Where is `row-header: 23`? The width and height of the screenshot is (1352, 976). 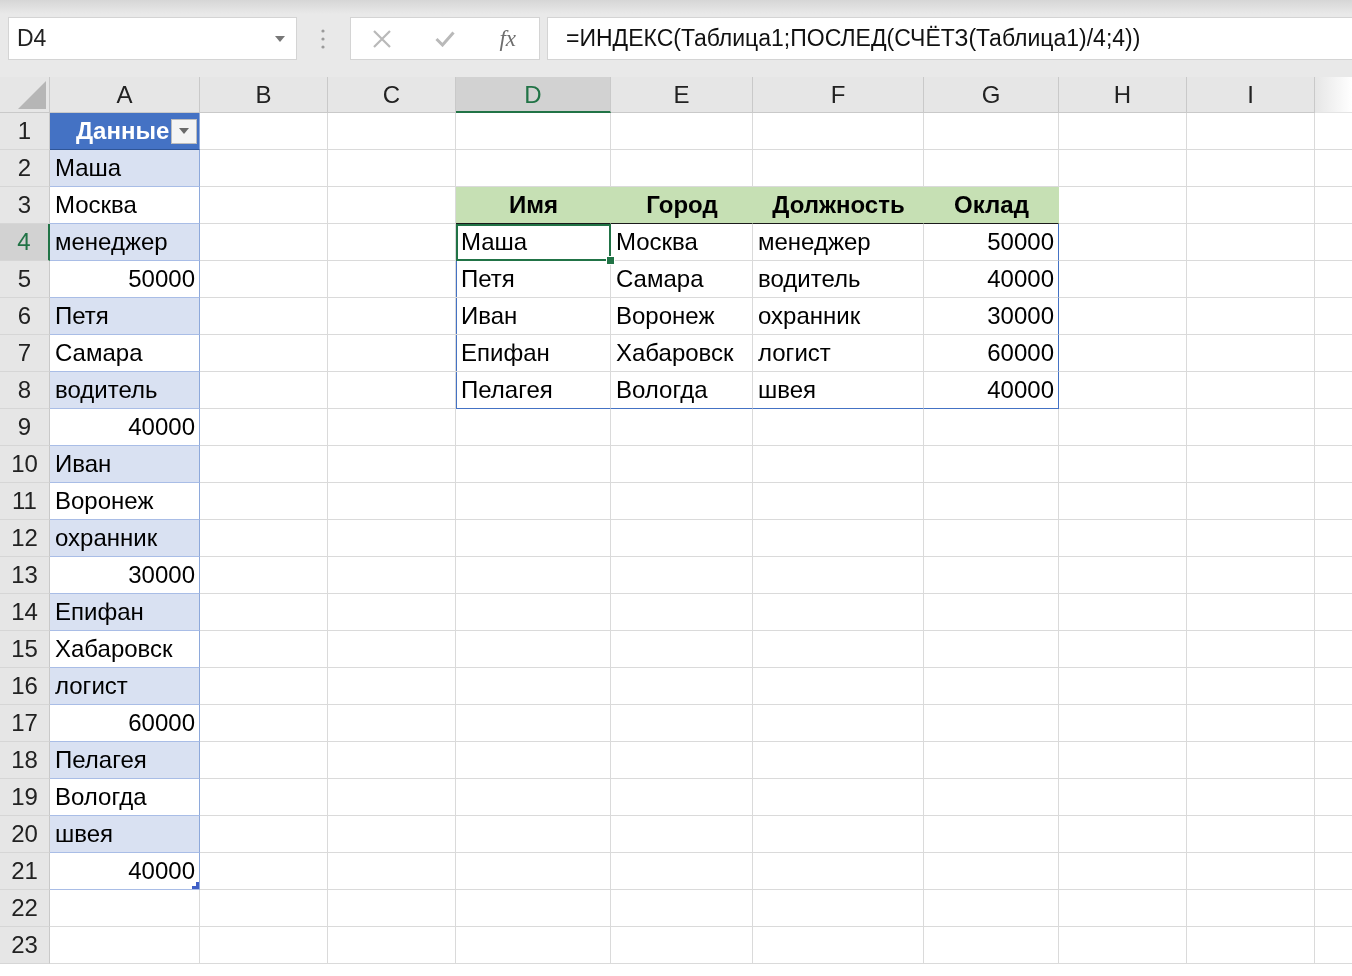 row-header: 23 is located at coordinates (25, 945).